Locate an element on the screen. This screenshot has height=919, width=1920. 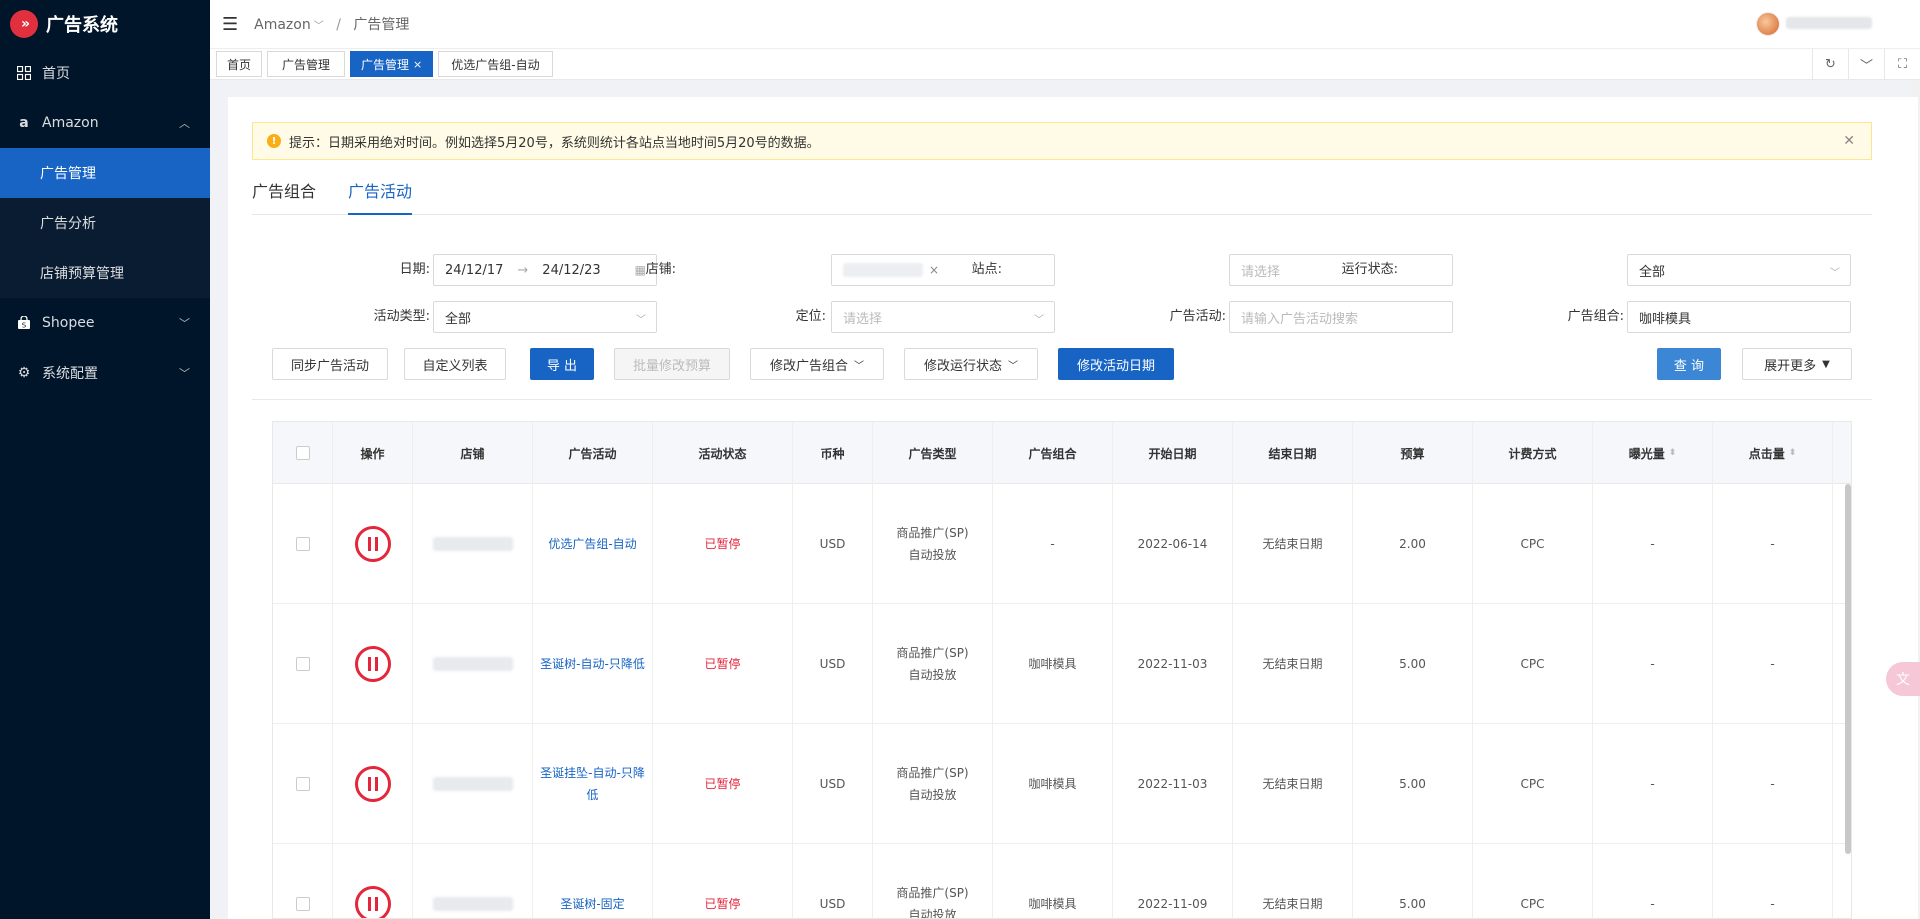
refresh-icon: ↻ is located at coordinates (1830, 64).